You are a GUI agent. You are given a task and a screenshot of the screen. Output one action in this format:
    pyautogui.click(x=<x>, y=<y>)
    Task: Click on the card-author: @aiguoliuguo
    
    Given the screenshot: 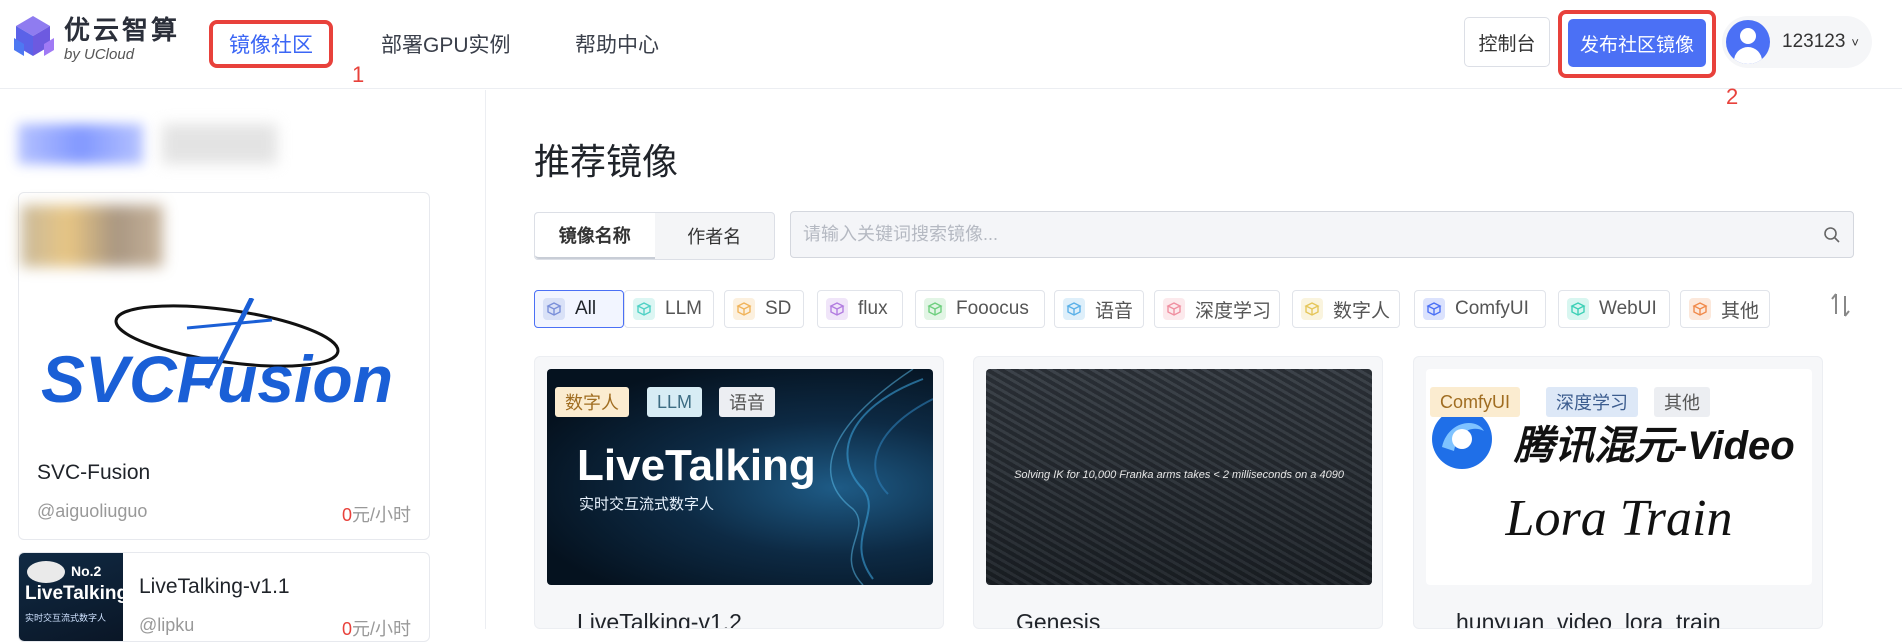 What is the action you would take?
    pyautogui.click(x=92, y=511)
    